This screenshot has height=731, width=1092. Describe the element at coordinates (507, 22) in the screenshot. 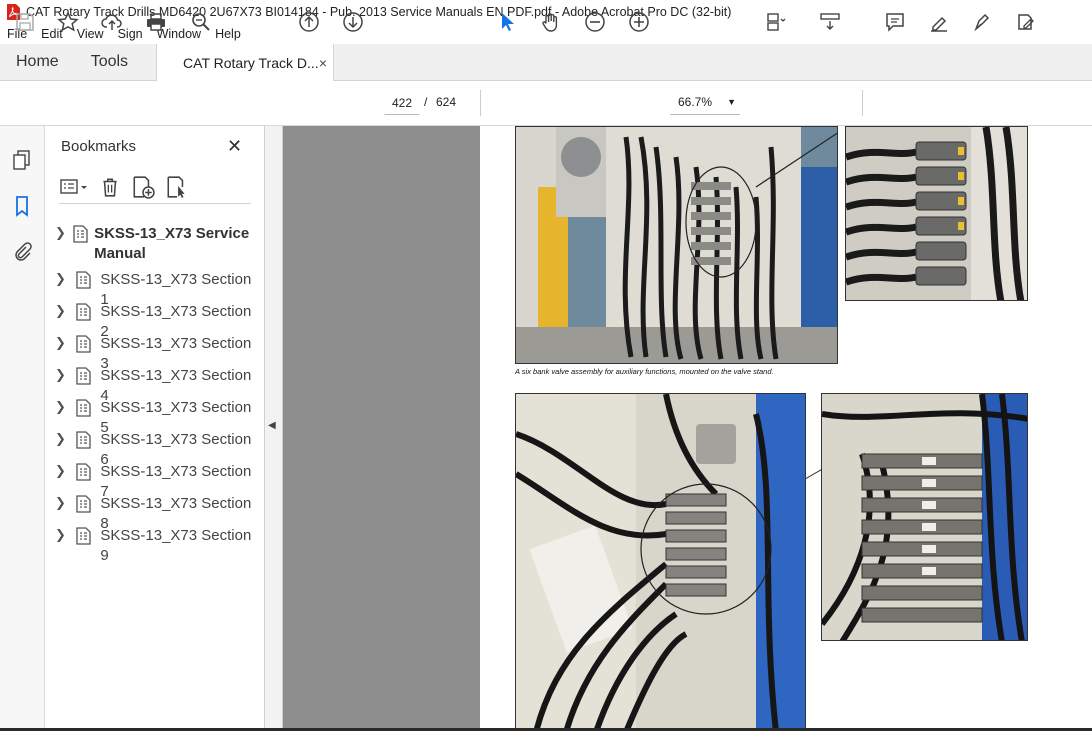

I see `select-cursor-icon` at that location.